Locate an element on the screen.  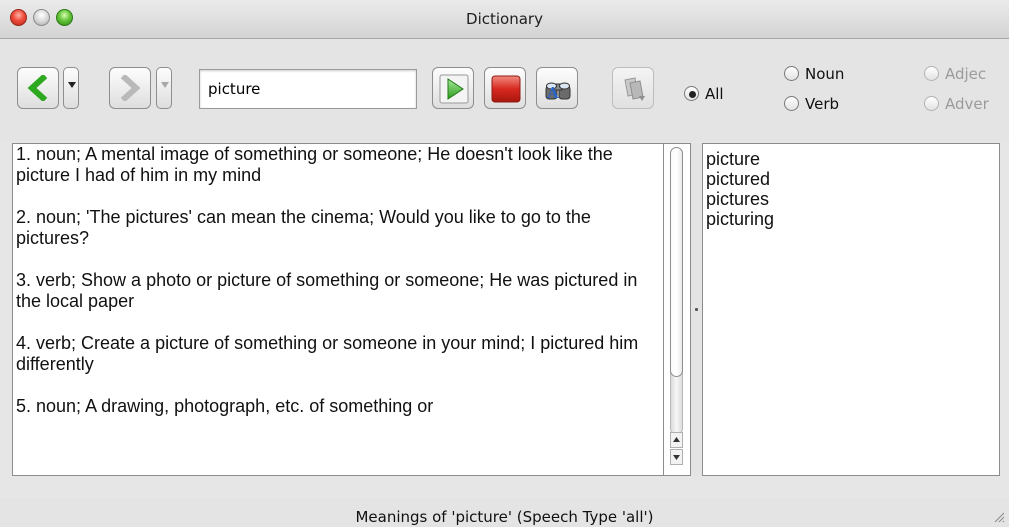
meanings-scrollbar is located at coordinates (677, 309).